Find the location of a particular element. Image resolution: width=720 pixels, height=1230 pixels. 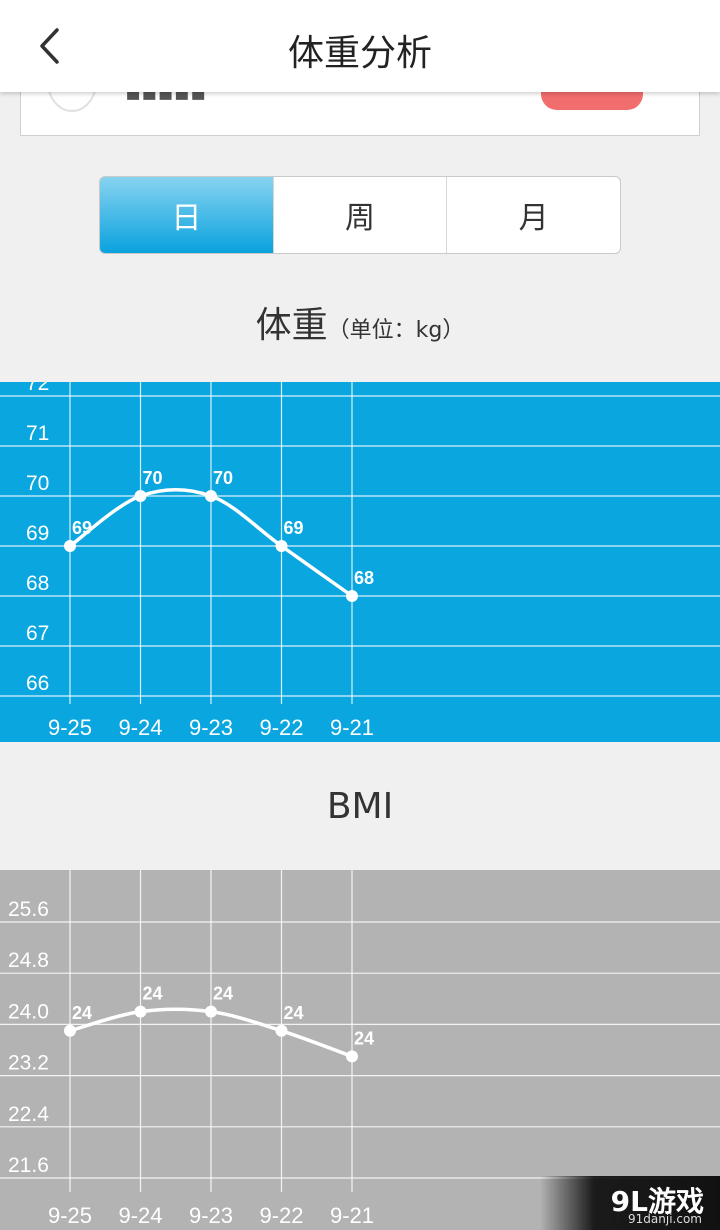

y-tick-label: 67 is located at coordinates (37, 633).